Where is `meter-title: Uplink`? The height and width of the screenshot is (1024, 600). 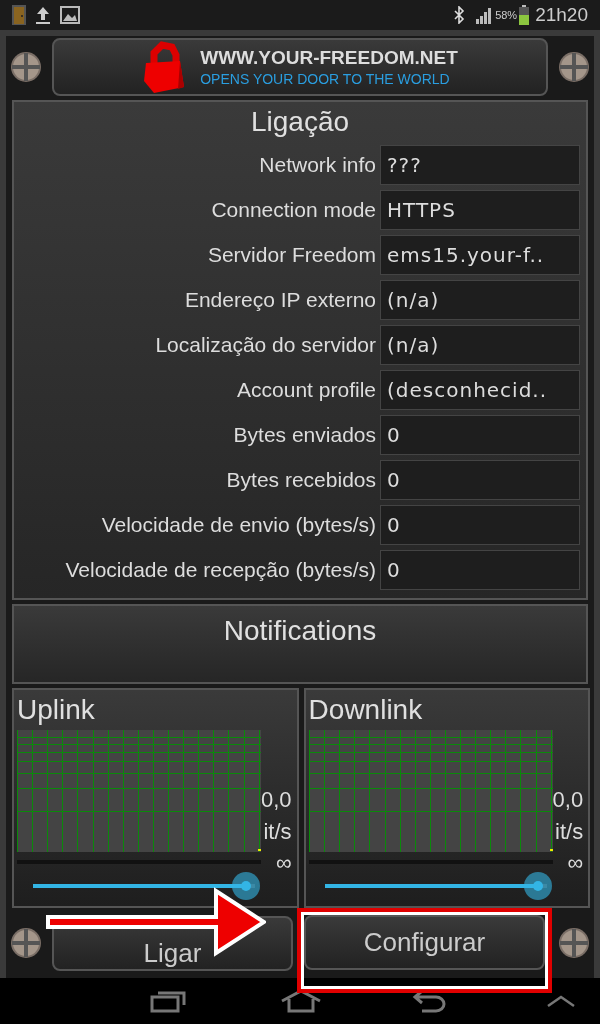
meter-title: Uplink is located at coordinates (56, 710).